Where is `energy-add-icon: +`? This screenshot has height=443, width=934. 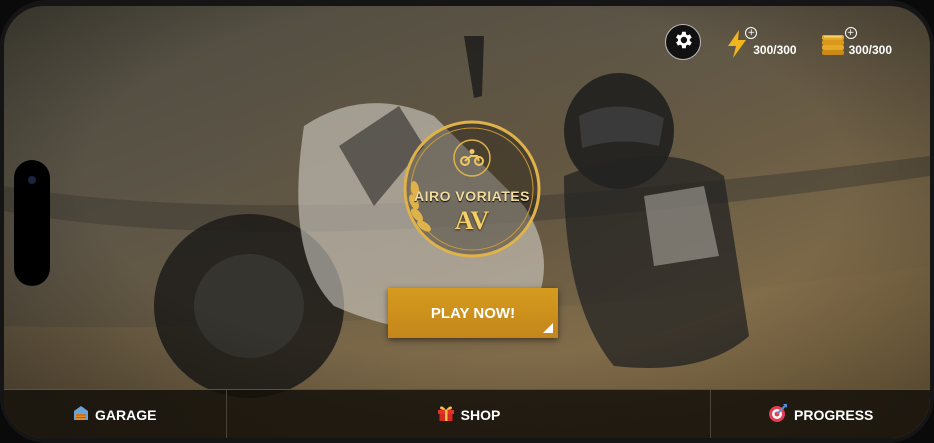 energy-add-icon: + is located at coordinates (751, 33).